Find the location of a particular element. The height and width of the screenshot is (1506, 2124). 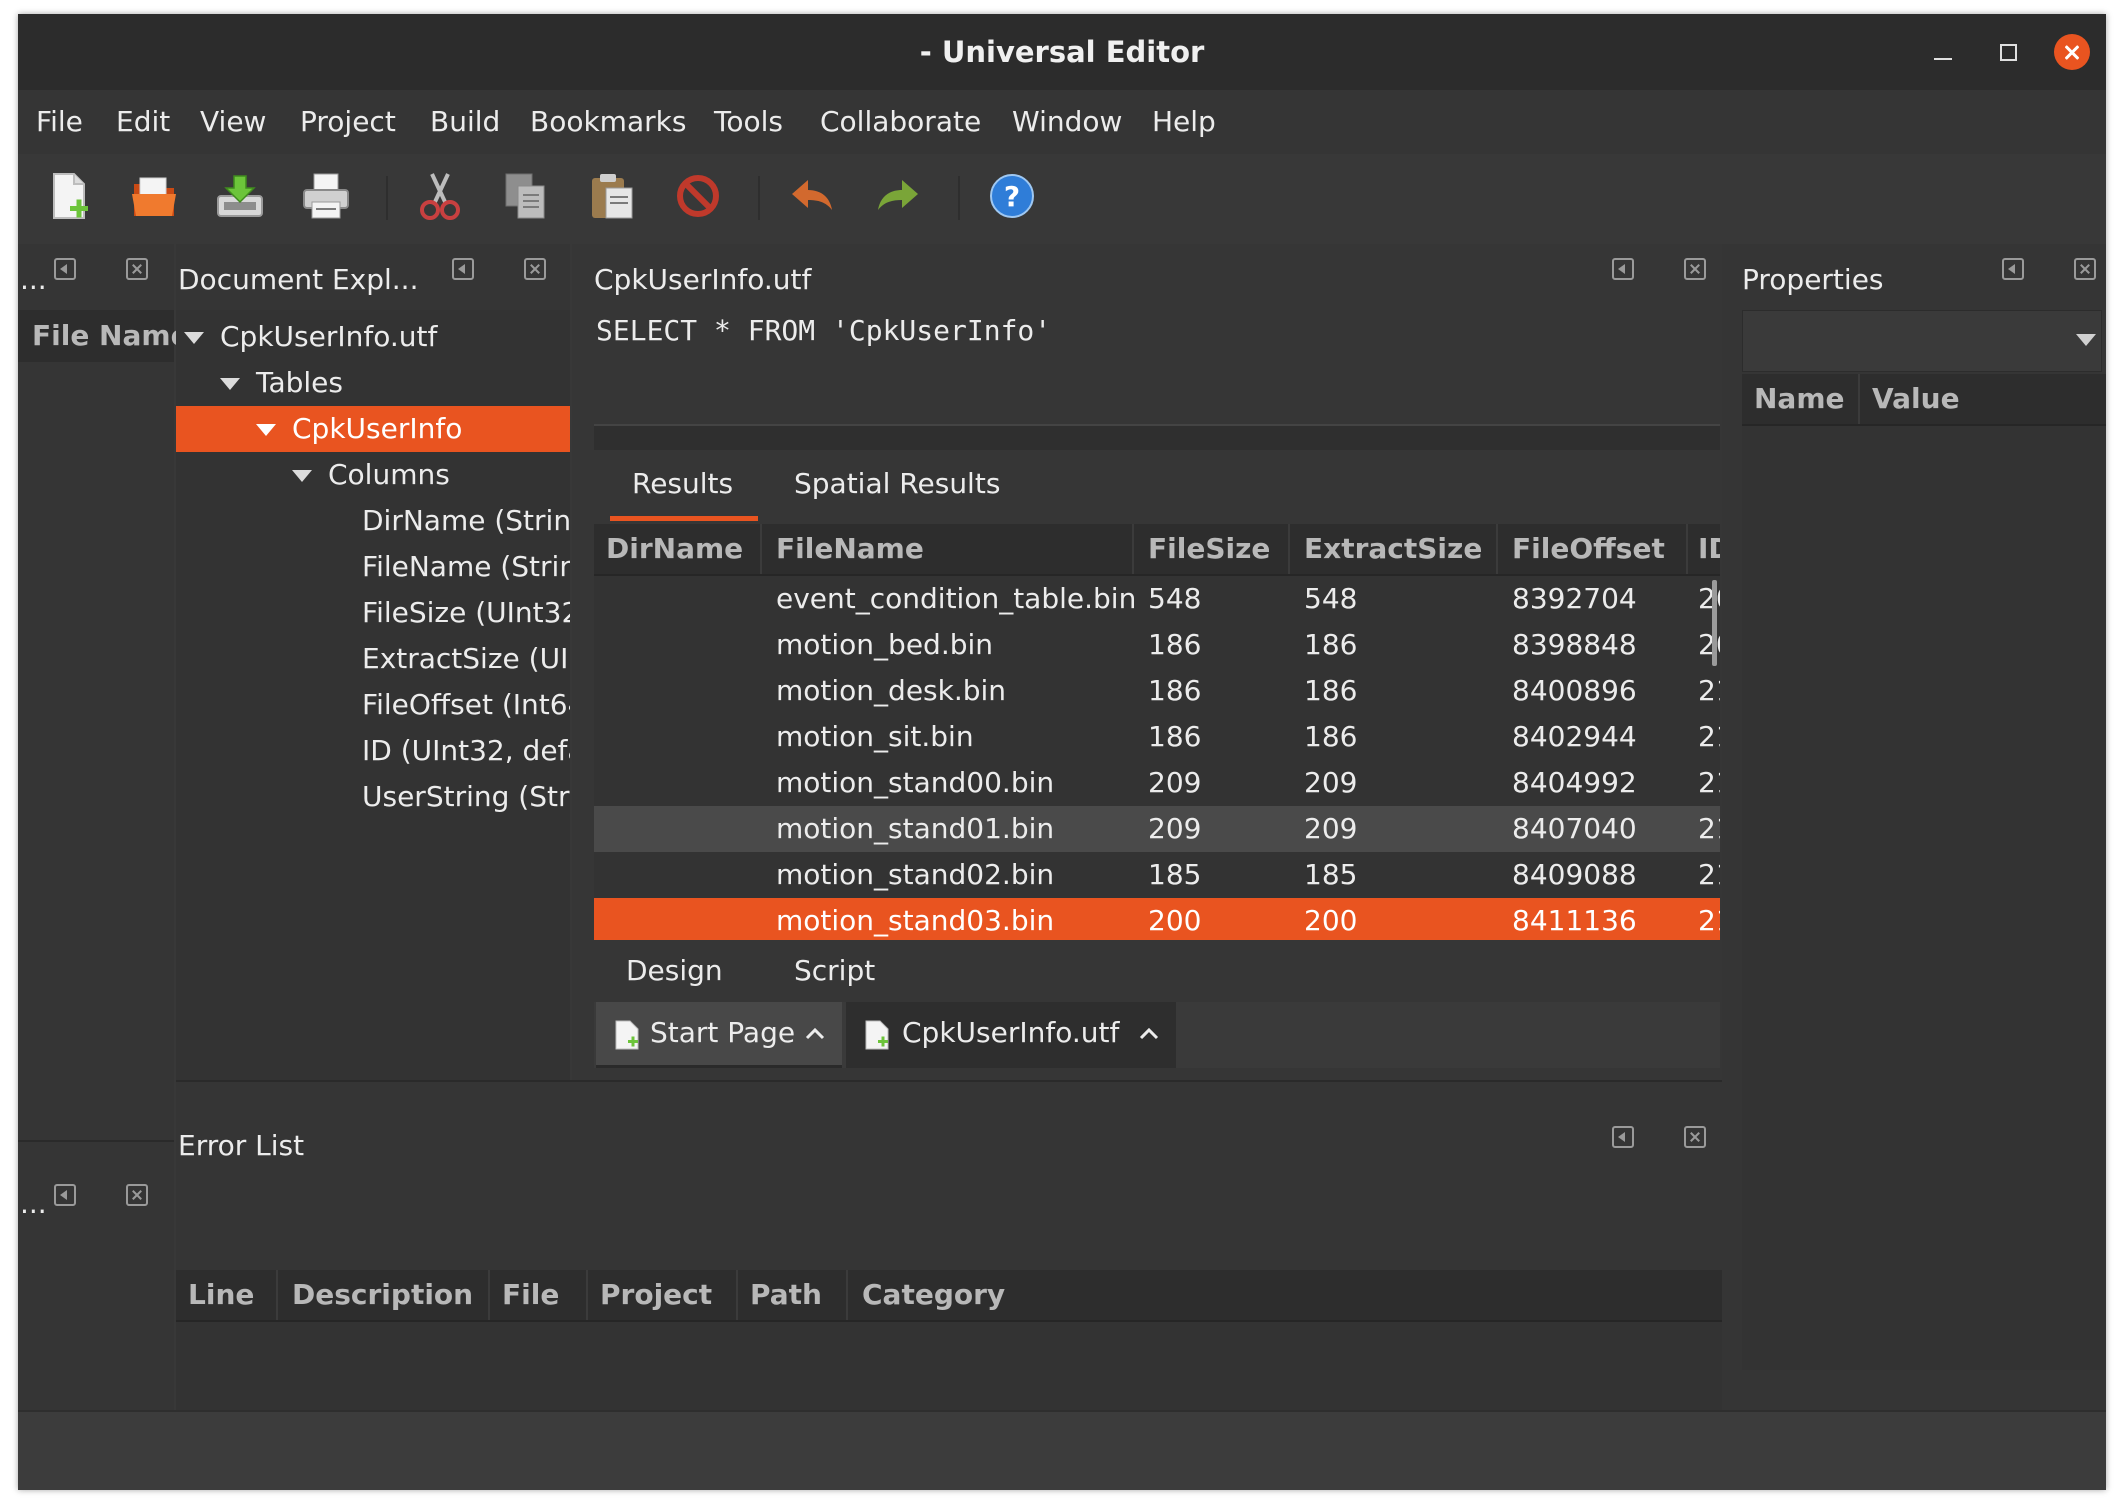

properties-panel: Properties Name Value is located at coordinates (1914, 827).